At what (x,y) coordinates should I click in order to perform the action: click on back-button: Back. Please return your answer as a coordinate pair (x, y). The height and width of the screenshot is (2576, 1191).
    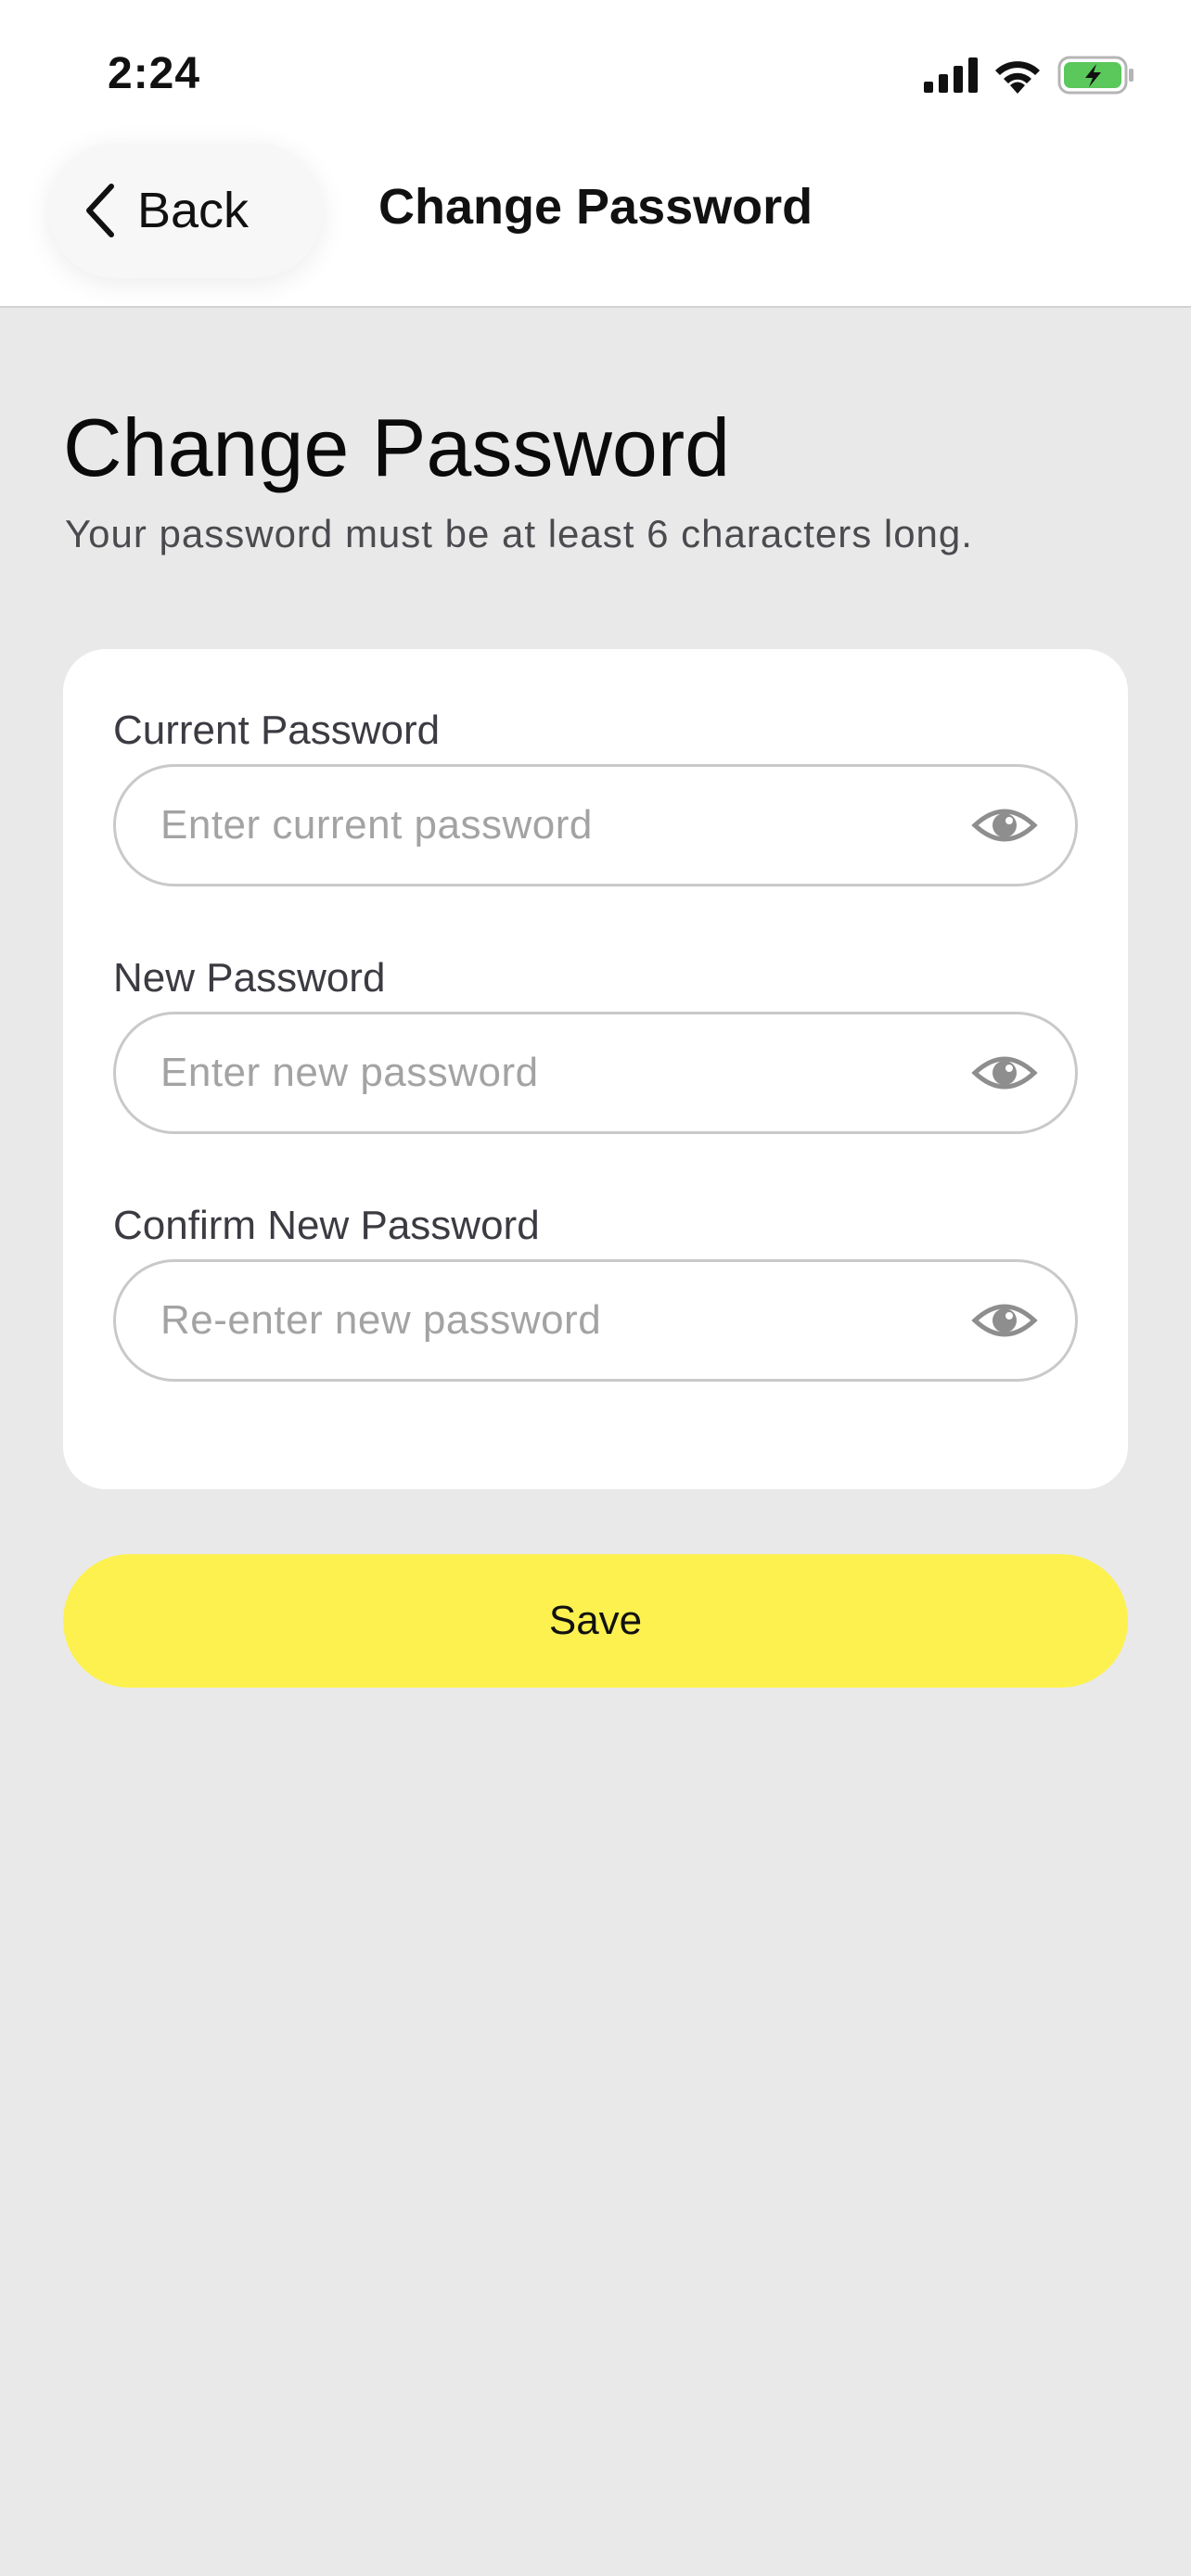
    Looking at the image, I should click on (185, 211).